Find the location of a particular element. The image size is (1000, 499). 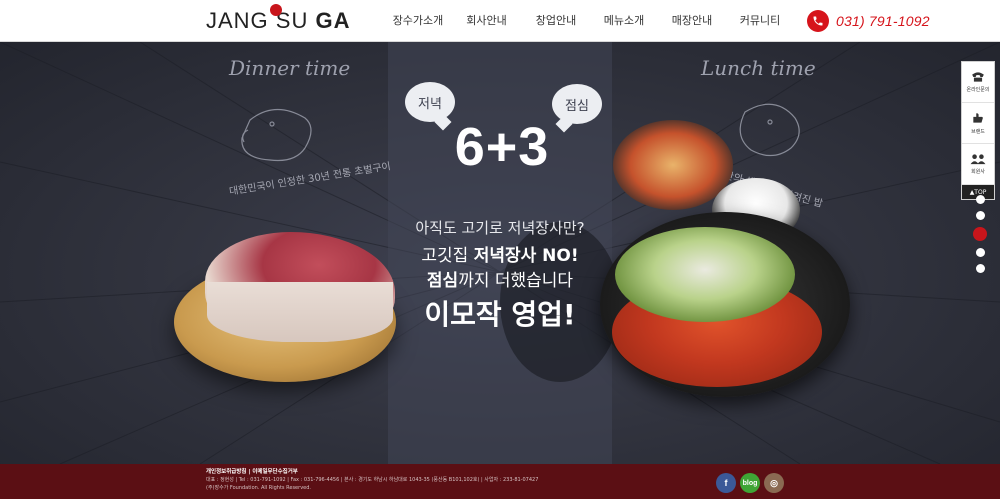

quick-item-label: 브랜드 is located at coordinates (978, 132).